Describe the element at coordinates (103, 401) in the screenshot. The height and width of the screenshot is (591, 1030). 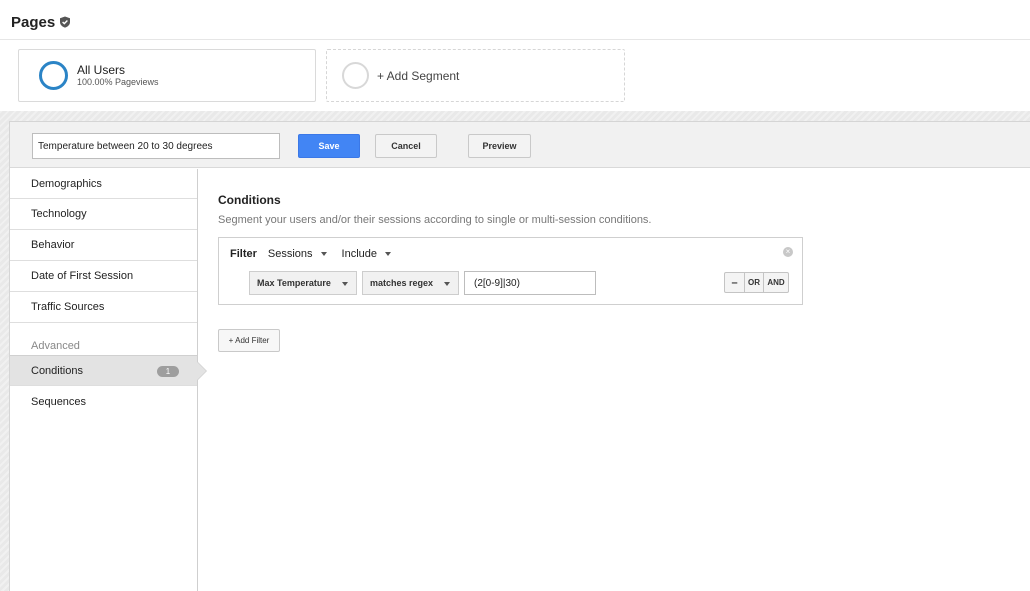
I see `sidebar-item-sequences: Sequences` at that location.